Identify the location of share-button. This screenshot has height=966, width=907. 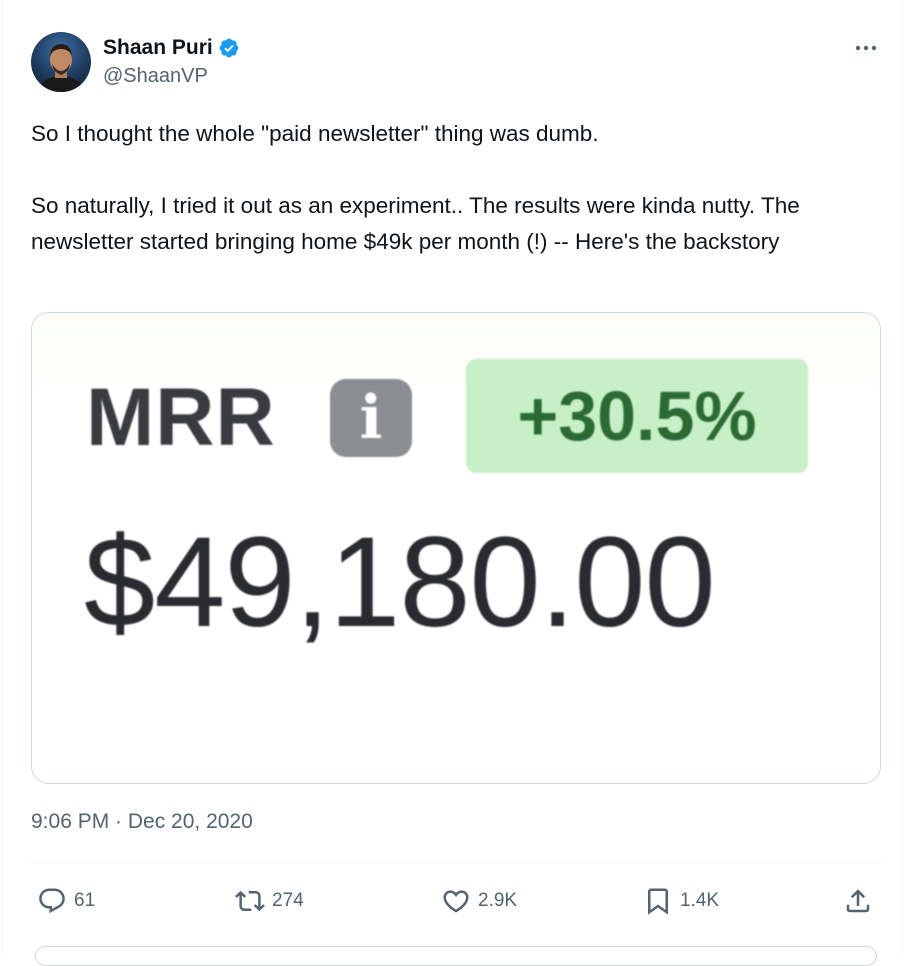
(858, 901).